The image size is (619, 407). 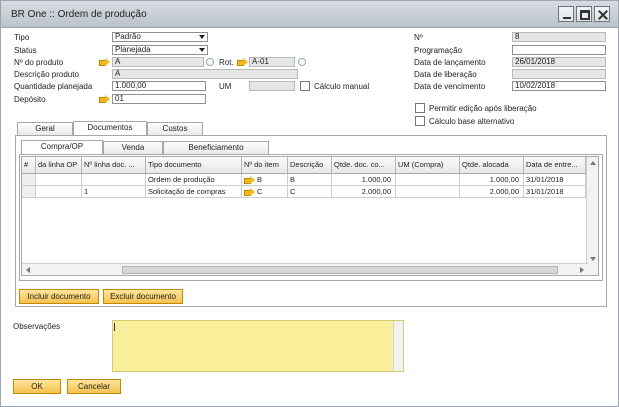 What do you see at coordinates (62, 147) in the screenshot?
I see `tab-compra-op: Compra/OP` at bounding box center [62, 147].